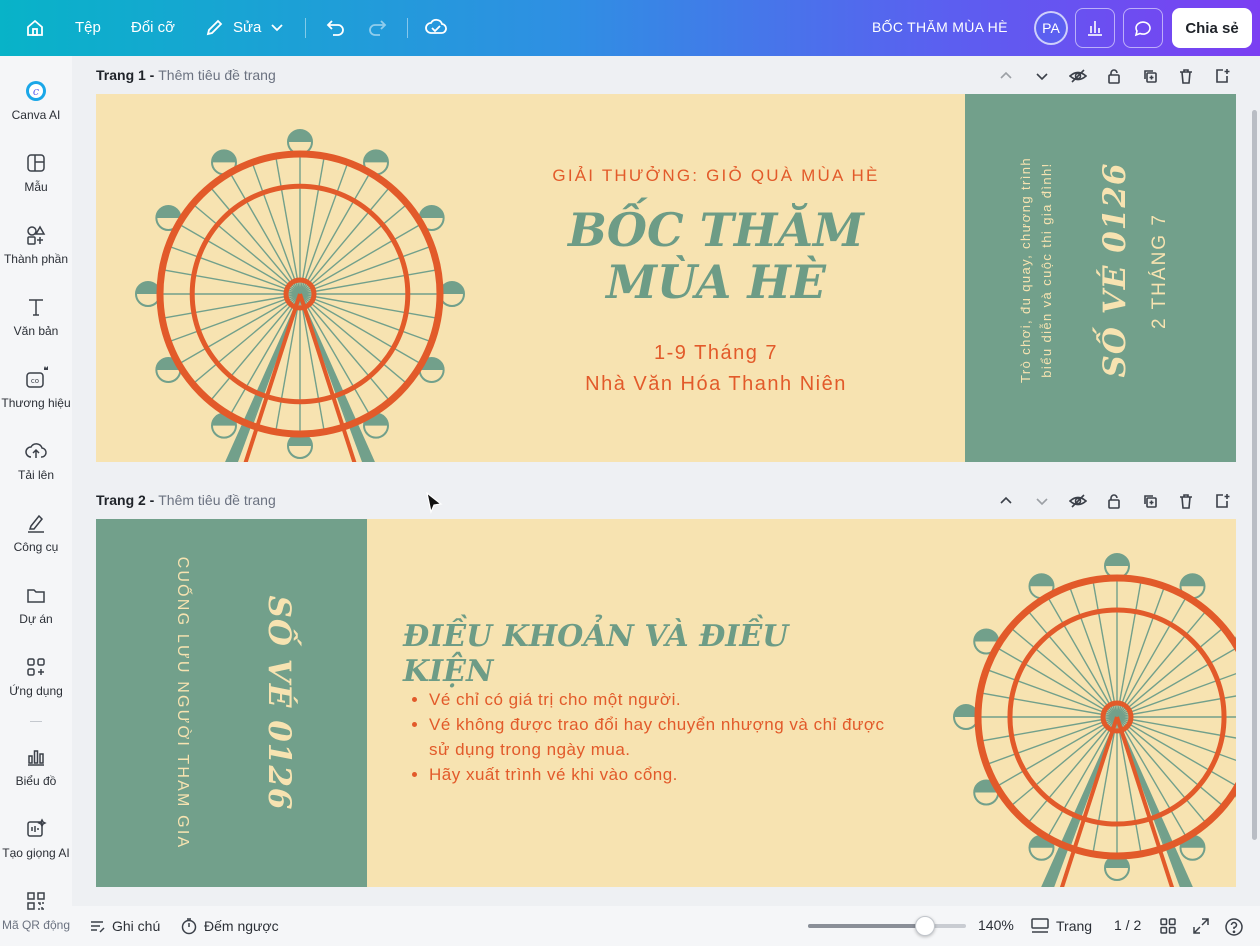 Image resolution: width=1260 pixels, height=946 pixels. I want to click on sidebar-item-label: Thương hiệu, so click(36, 403).